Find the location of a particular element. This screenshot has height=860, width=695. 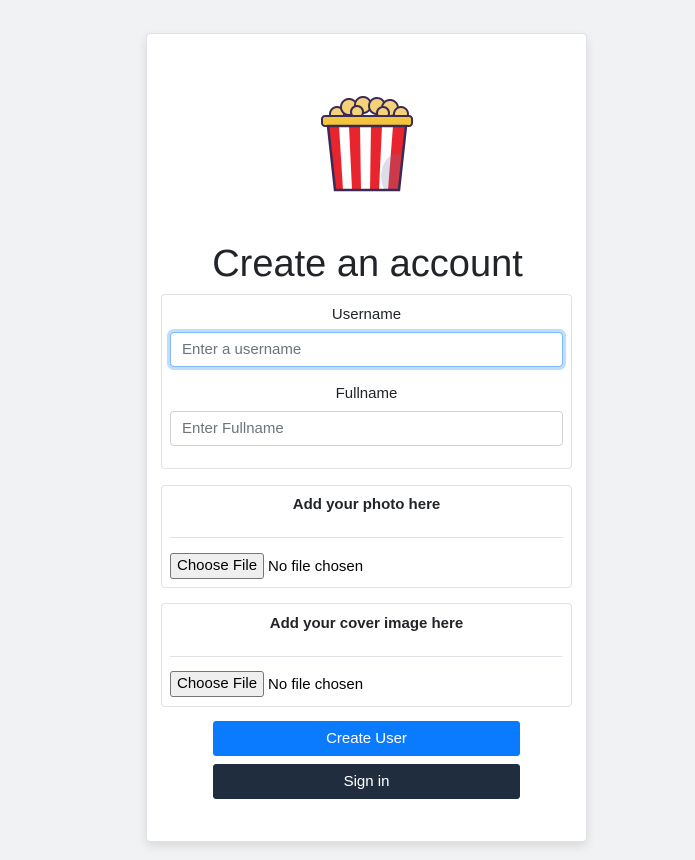

sign-in-button: Sign in is located at coordinates (366, 781).